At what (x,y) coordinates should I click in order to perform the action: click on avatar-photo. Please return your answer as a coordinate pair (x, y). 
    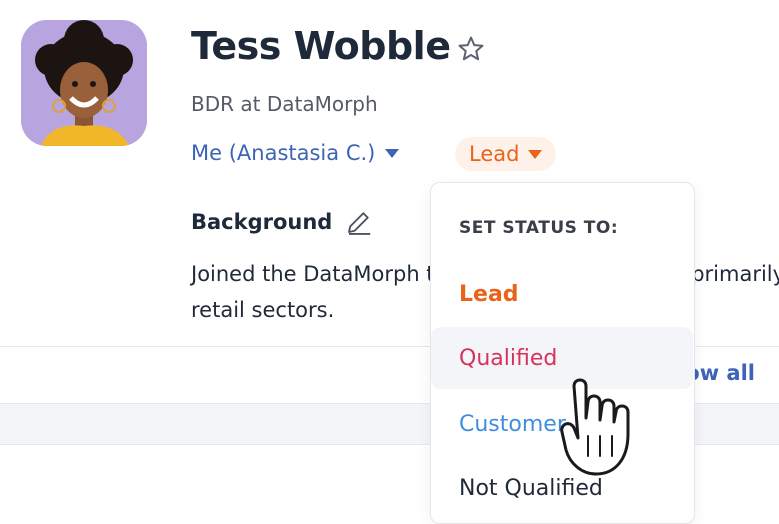
    Looking at the image, I should click on (84, 83).